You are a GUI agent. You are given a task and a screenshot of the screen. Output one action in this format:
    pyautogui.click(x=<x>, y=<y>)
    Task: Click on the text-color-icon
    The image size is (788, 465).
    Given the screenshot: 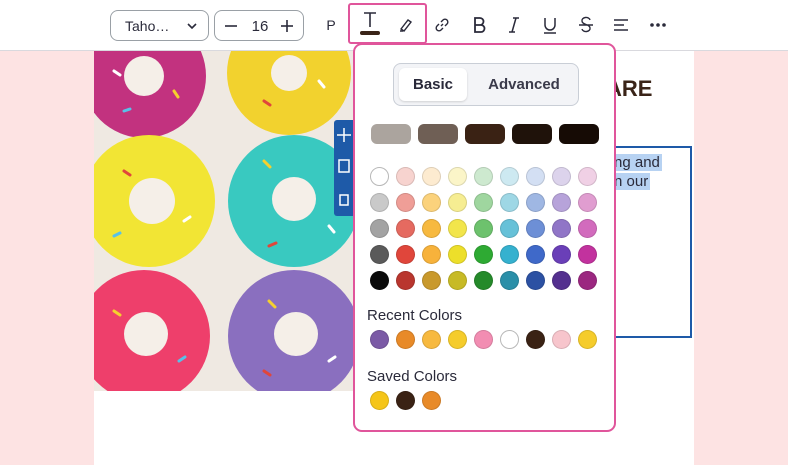 What is the action you would take?
    pyautogui.click(x=370, y=23)
    